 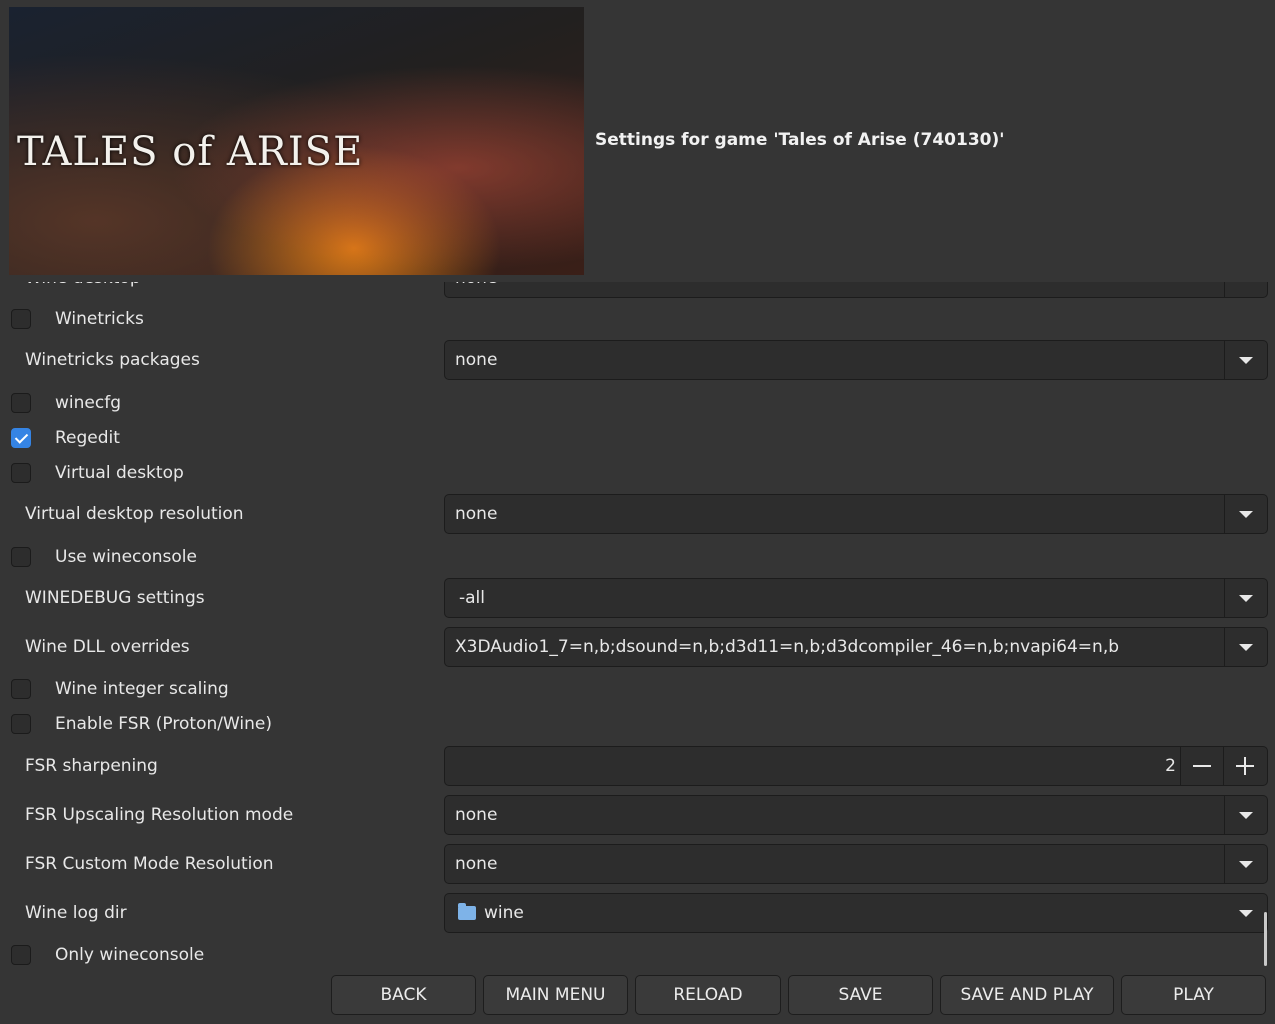 What do you see at coordinates (1265, 939) in the screenshot?
I see `vertical-scrollbar` at bounding box center [1265, 939].